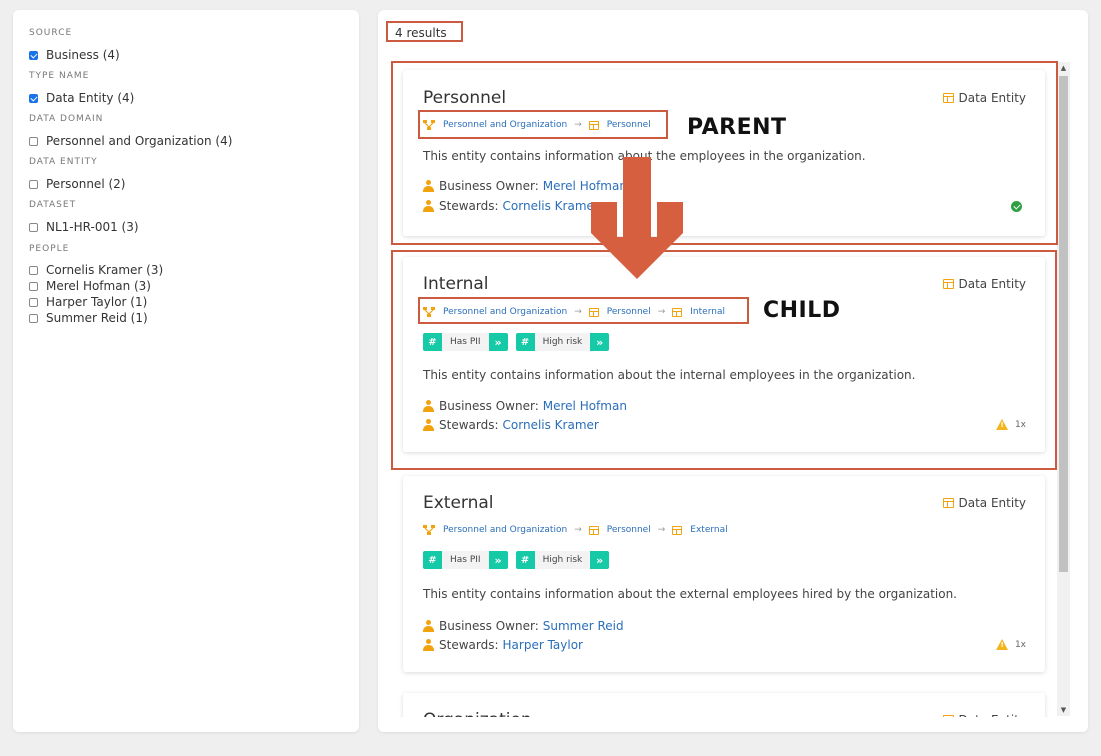  What do you see at coordinates (737, 127) in the screenshot?
I see `parent-annotation-label: PARENT` at bounding box center [737, 127].